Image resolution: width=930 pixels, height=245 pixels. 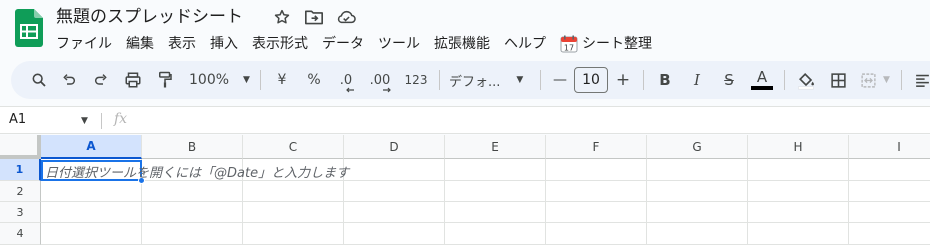 What do you see at coordinates (394, 170) in the screenshot?
I see `cell-d1` at bounding box center [394, 170].